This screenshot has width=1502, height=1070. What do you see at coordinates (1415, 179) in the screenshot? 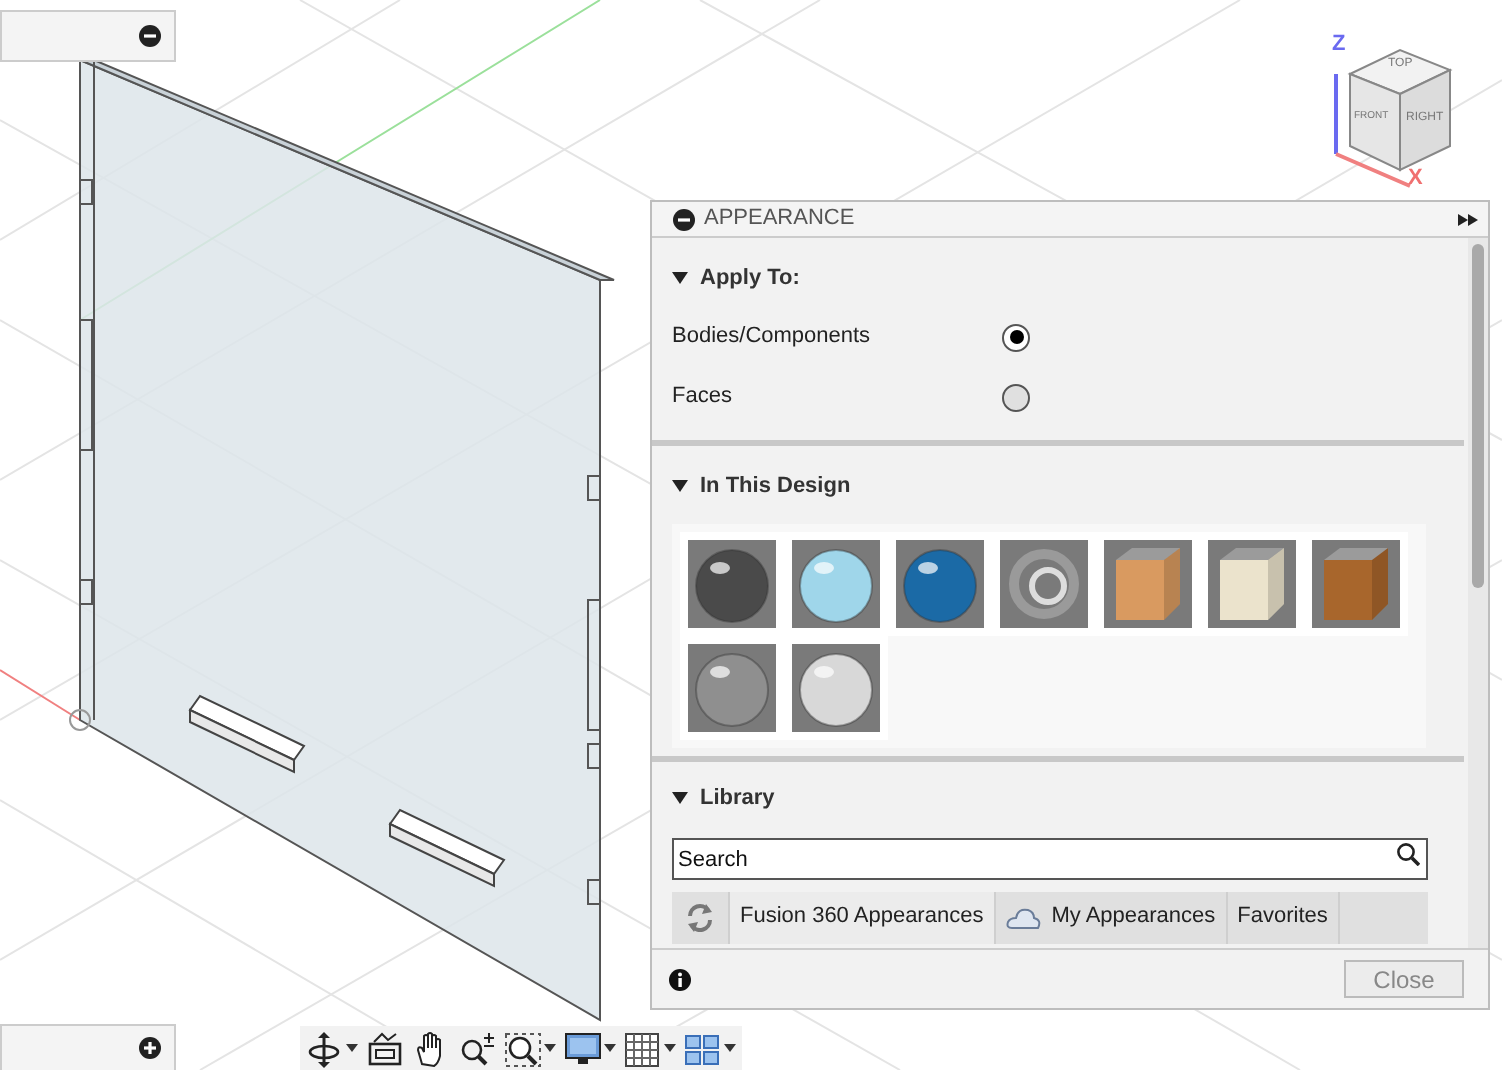
I see `axis-label: X` at bounding box center [1415, 179].